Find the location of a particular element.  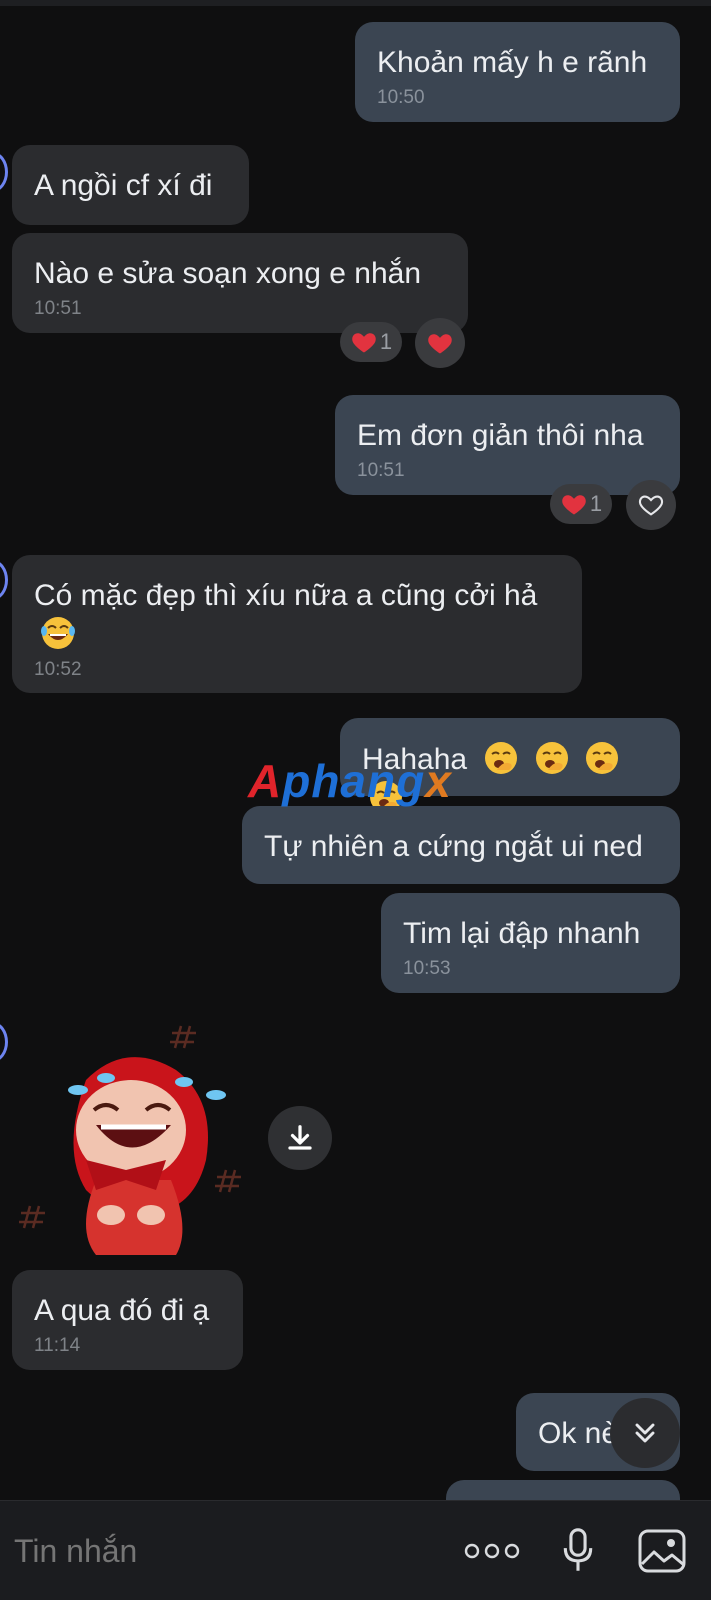

message-bubble-outgoing: Em đơn giản thôi nha 10:51 is located at coordinates (507, 445).